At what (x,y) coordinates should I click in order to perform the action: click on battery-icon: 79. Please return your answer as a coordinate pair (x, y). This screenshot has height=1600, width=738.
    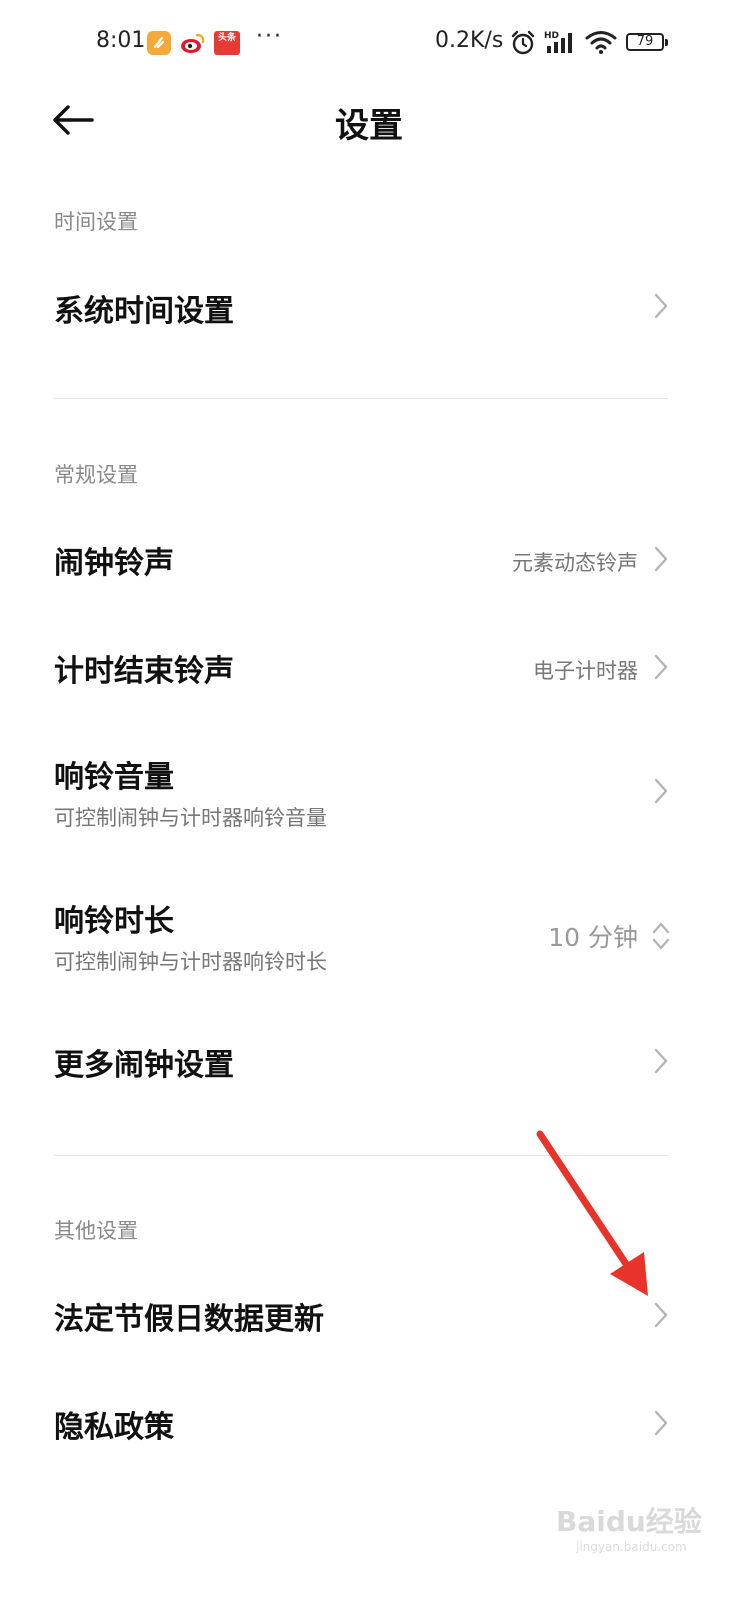
    Looking at the image, I should click on (647, 42).